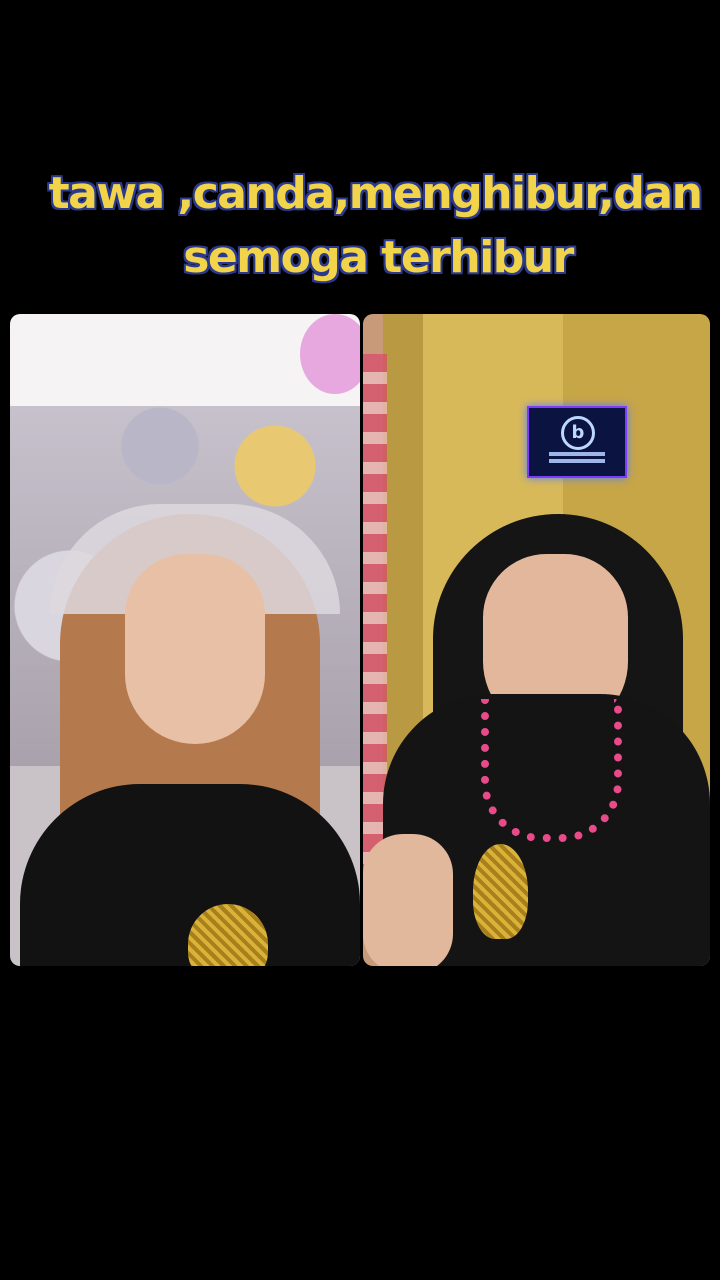 The image size is (720, 1280). I want to click on sign-logo-icon: b, so click(578, 433).